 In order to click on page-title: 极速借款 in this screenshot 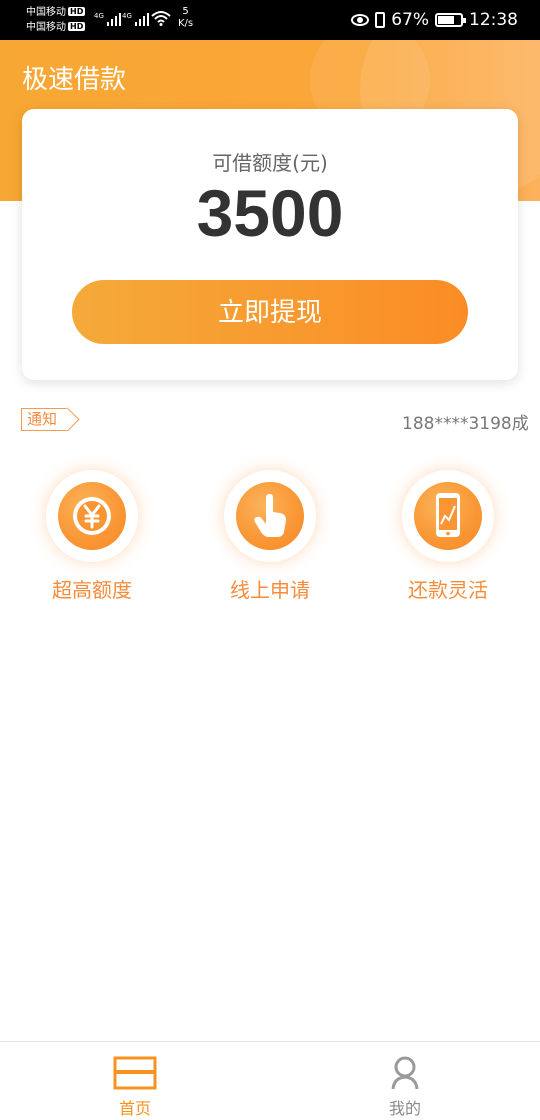, I will do `click(74, 80)`.